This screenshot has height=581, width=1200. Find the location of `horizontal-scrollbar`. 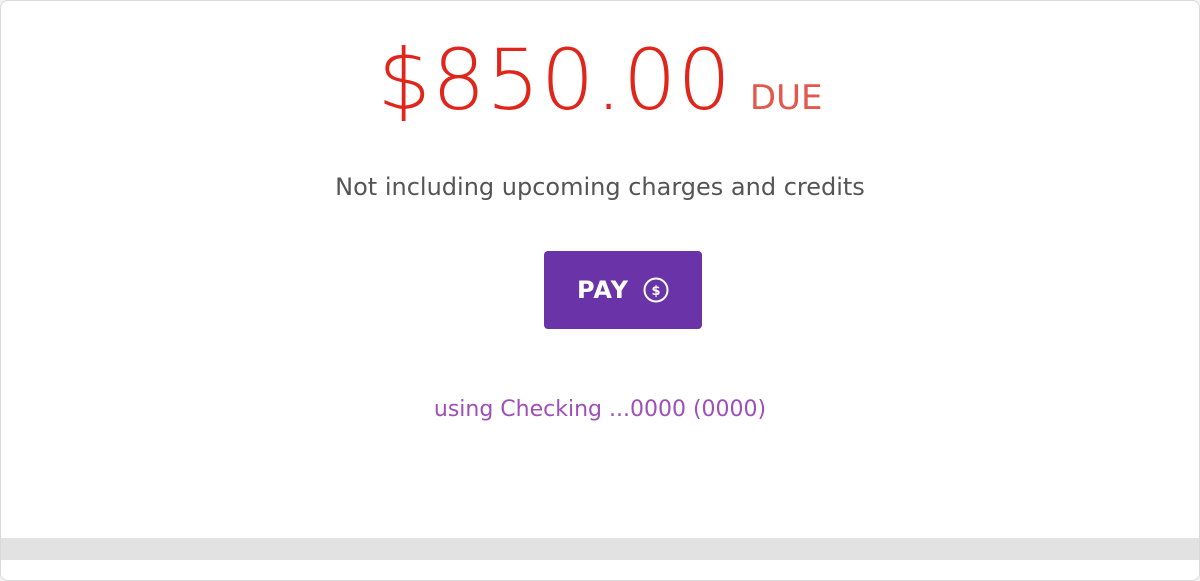

horizontal-scrollbar is located at coordinates (600, 549).